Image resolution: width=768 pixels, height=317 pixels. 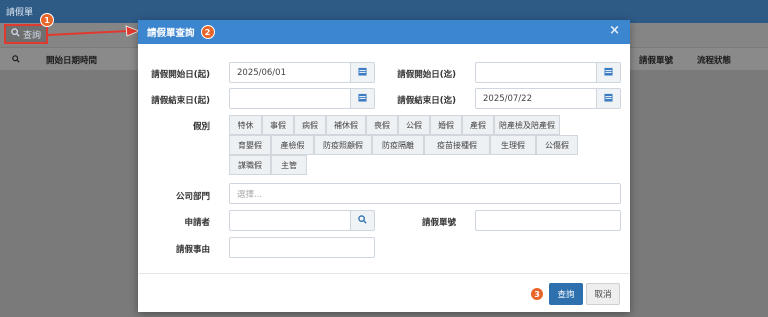 What do you see at coordinates (398, 145) in the screenshot?
I see `leave-type-option: 防疫隔離` at bounding box center [398, 145].